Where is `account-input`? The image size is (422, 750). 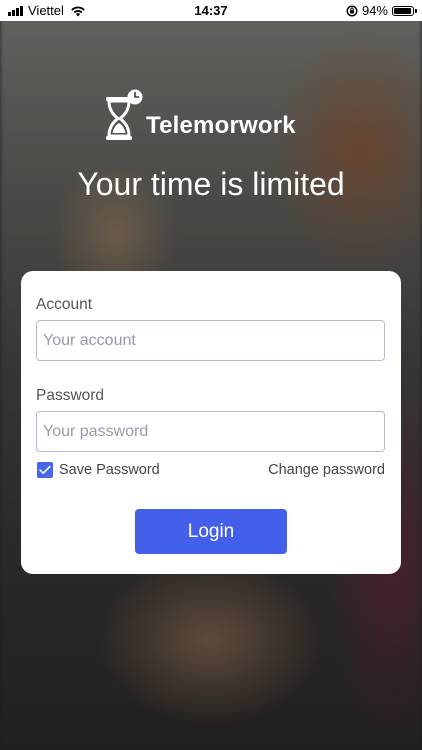
account-input is located at coordinates (210, 340).